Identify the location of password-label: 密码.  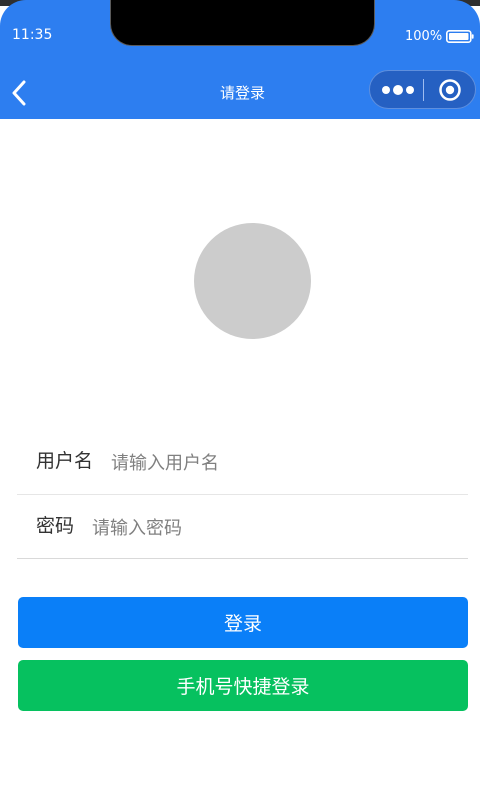
(55, 526).